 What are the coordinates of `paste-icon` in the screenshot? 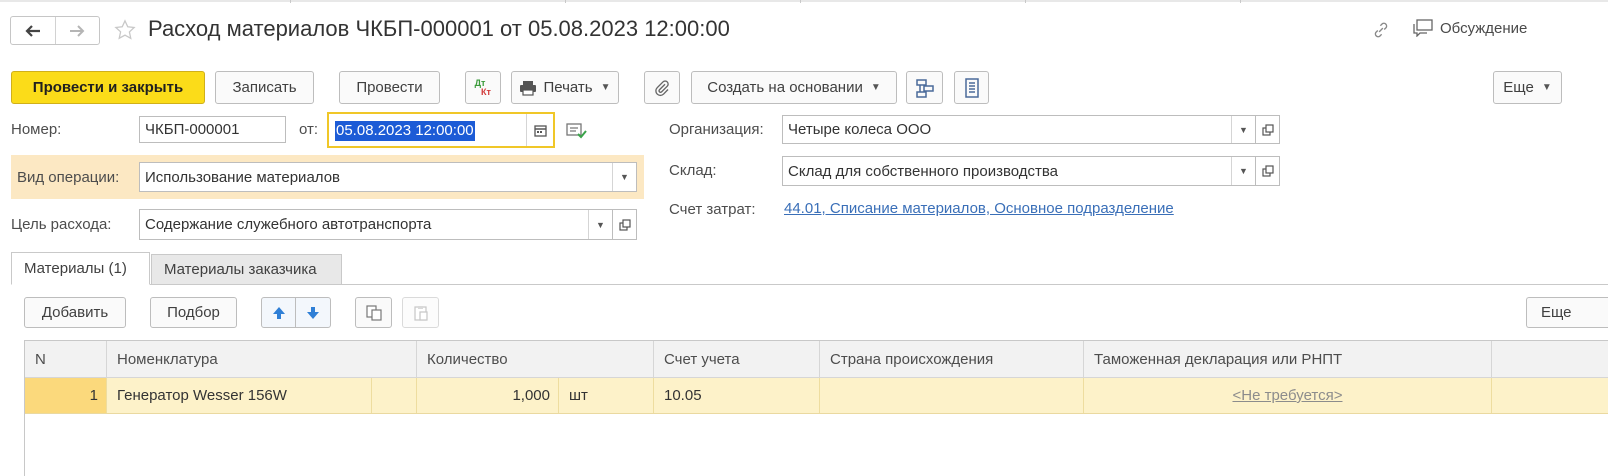 It's located at (420, 313).